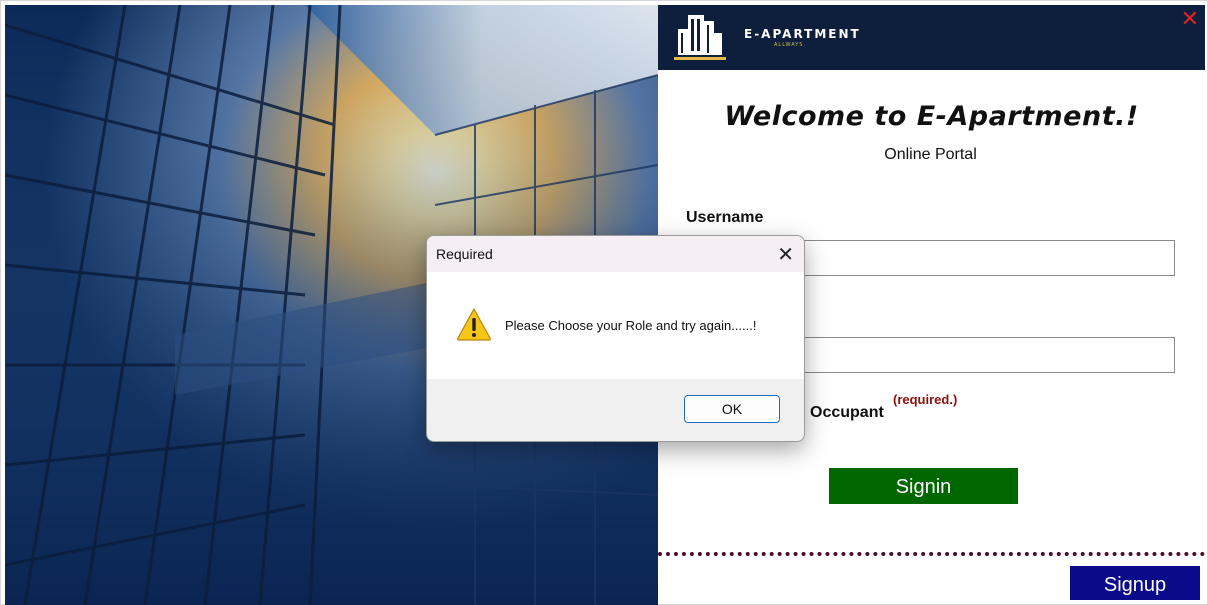 Image resolution: width=1208 pixels, height=605 pixels. What do you see at coordinates (847, 413) in the screenshot?
I see `role-occupant-label: Occupant` at bounding box center [847, 413].